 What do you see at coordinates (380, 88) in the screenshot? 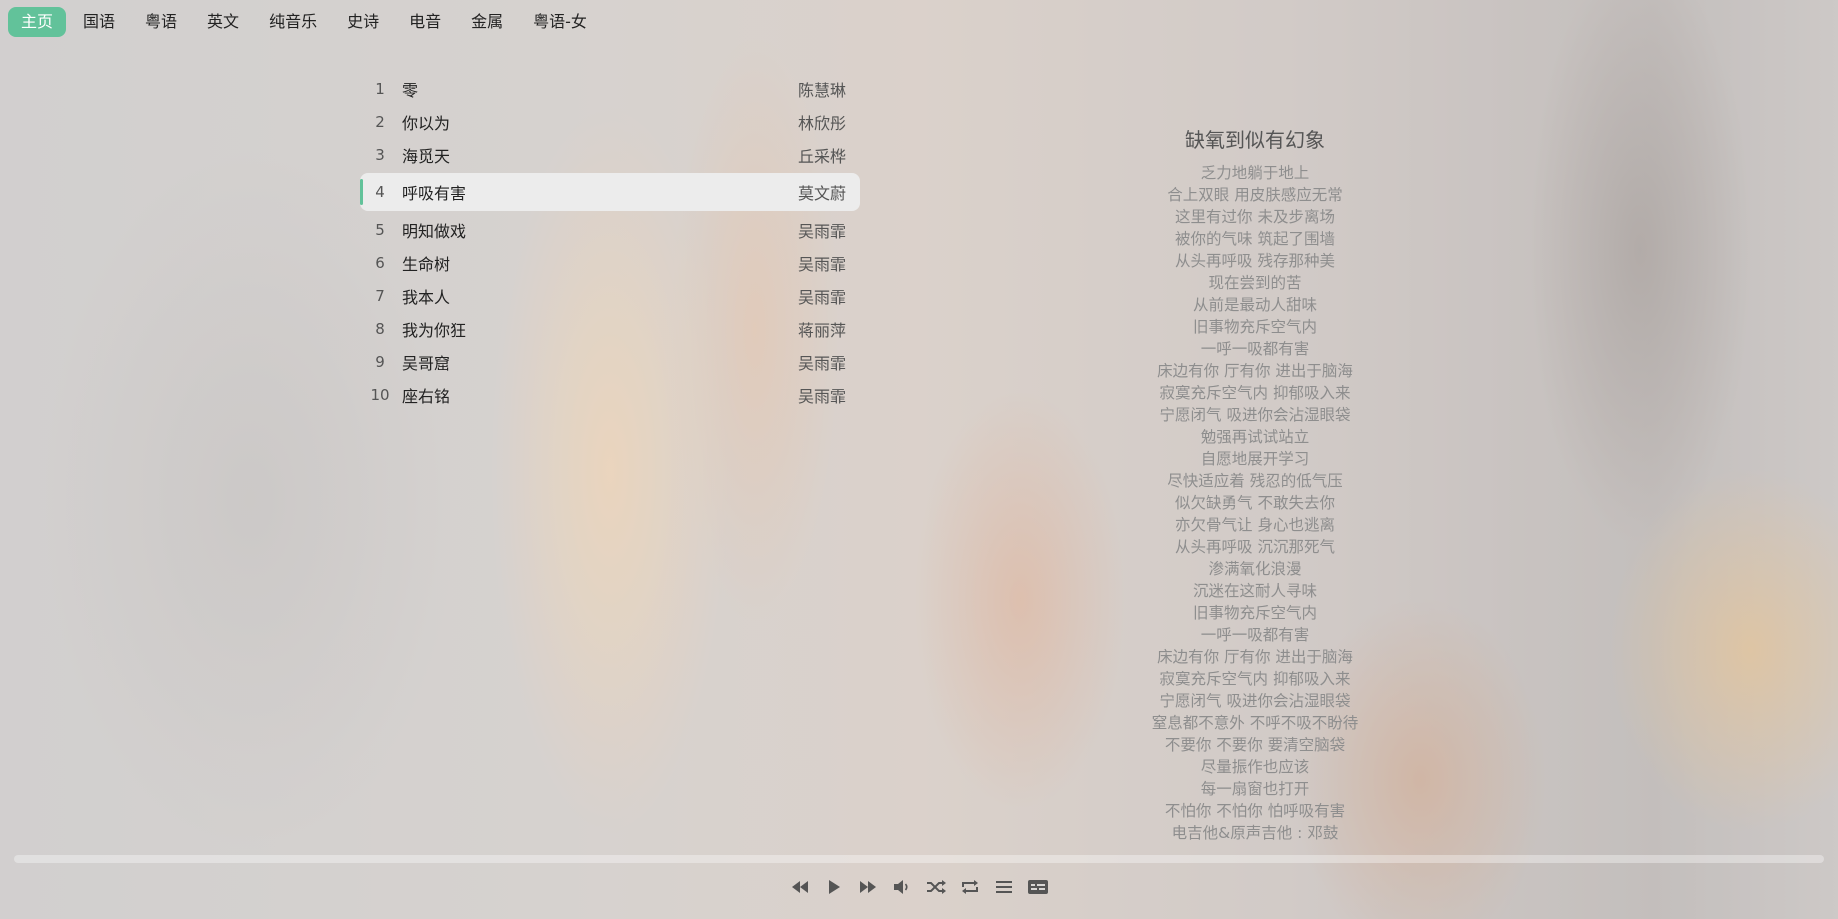
I see `song-index: 1` at bounding box center [380, 88].